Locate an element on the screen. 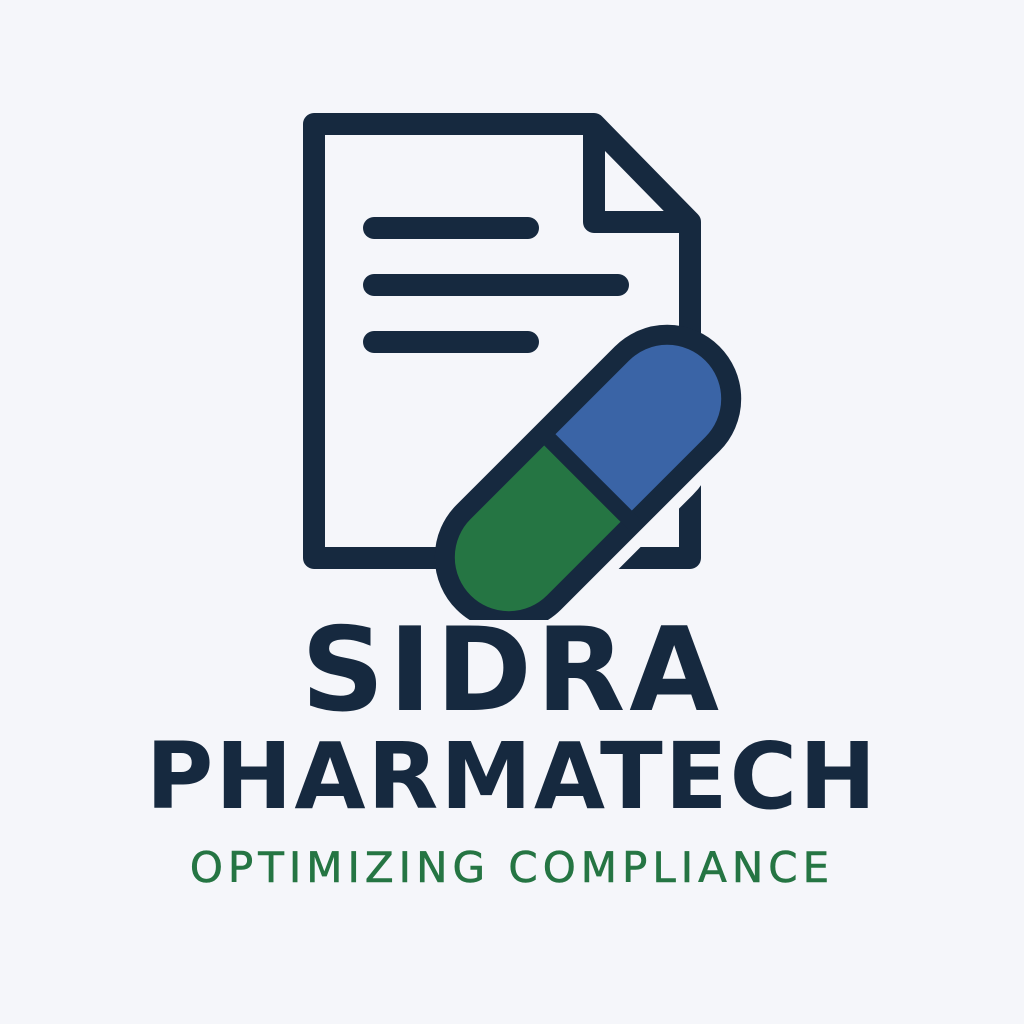 This screenshot has width=1024, height=1024. brand-name-line-2: PHARMATECH is located at coordinates (512, 776).